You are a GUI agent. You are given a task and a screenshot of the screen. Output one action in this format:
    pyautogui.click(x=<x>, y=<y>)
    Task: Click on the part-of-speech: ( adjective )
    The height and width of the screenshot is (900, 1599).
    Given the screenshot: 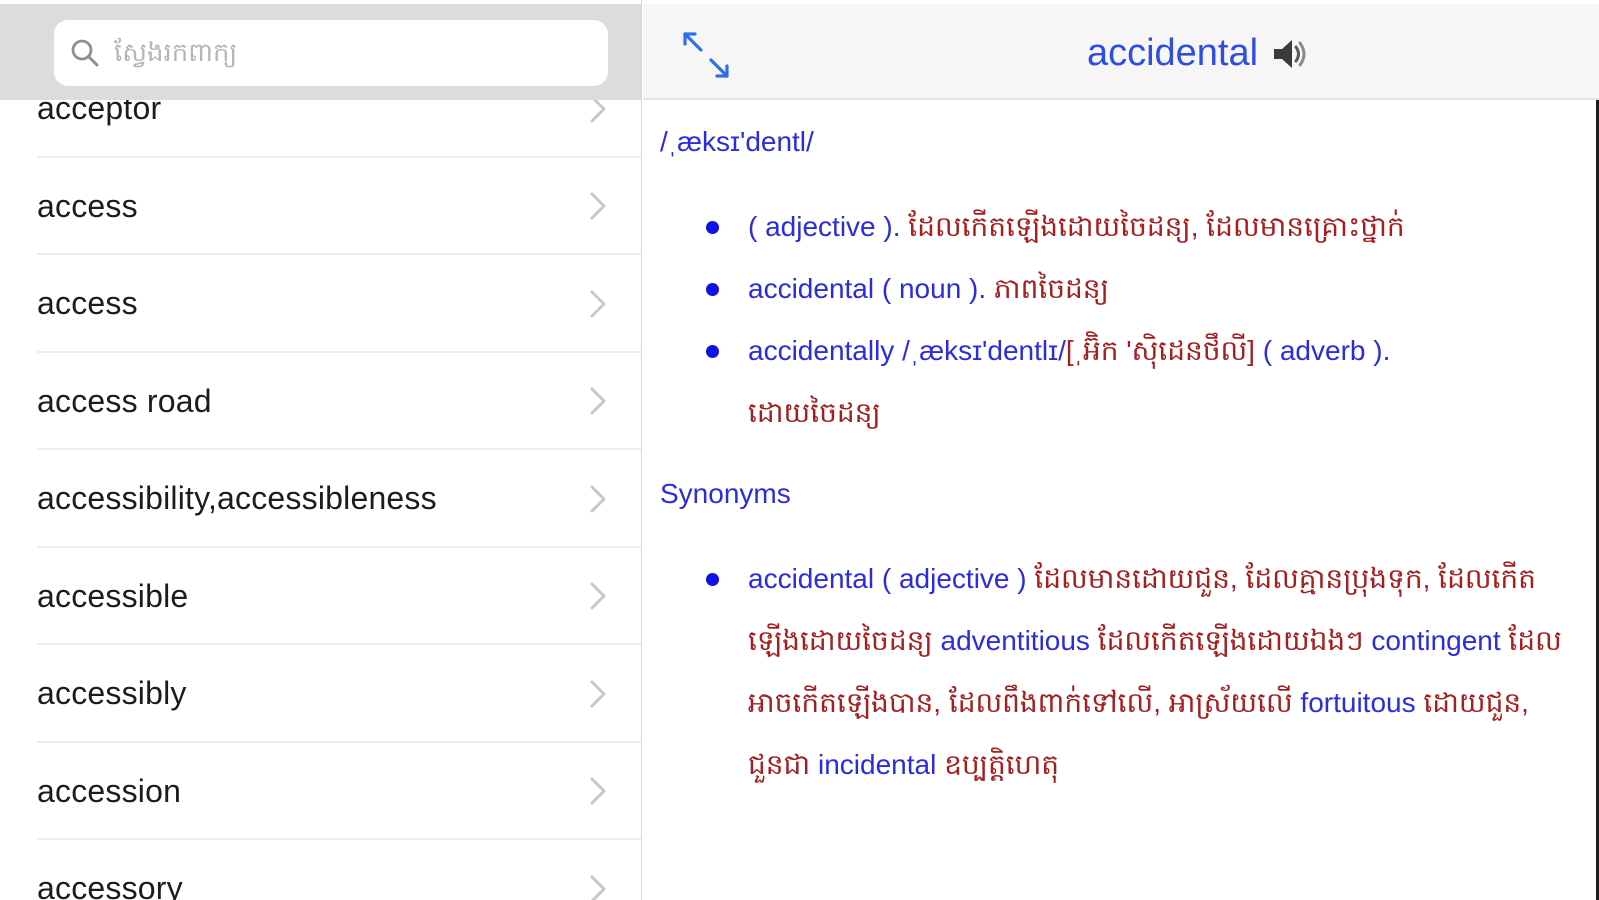 What is the action you would take?
    pyautogui.click(x=954, y=578)
    